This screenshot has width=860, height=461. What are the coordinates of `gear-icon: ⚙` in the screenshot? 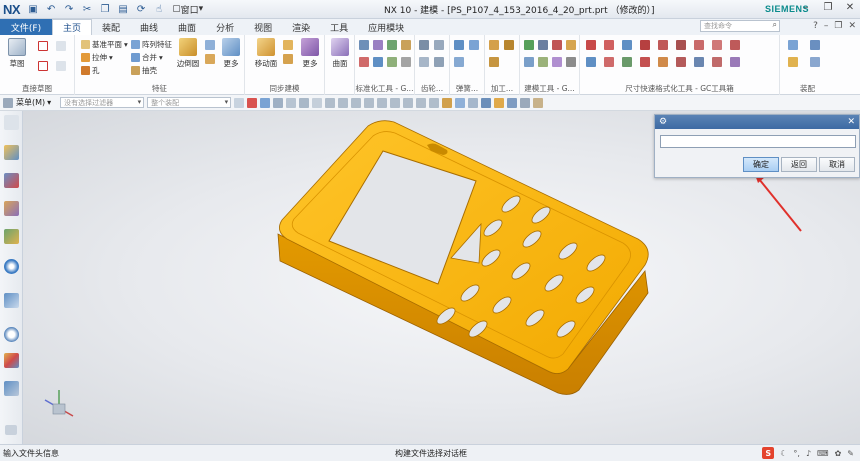 It's located at (663, 122).